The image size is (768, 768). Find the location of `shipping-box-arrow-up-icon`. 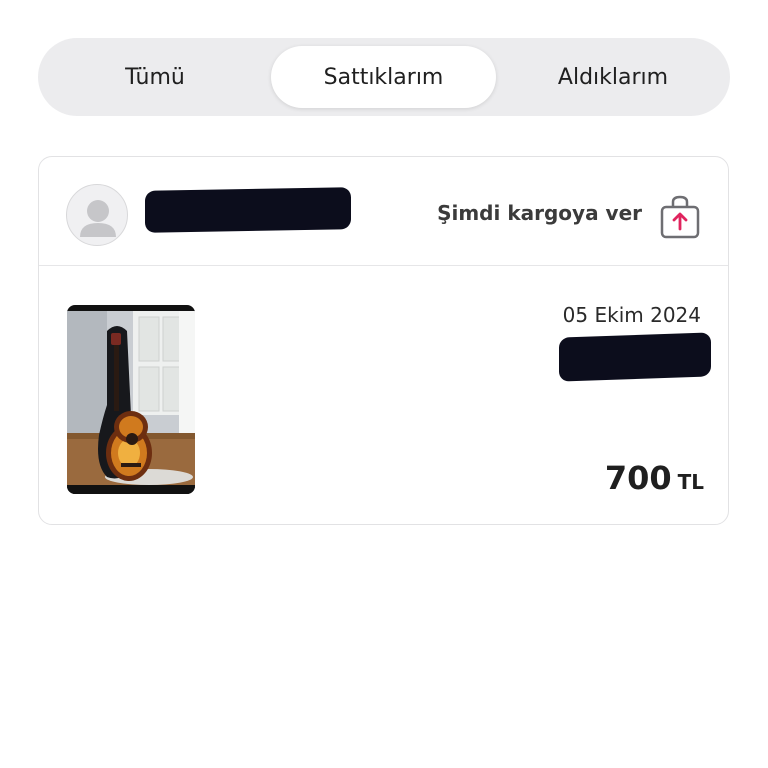

shipping-box-arrow-up-icon is located at coordinates (680, 217).